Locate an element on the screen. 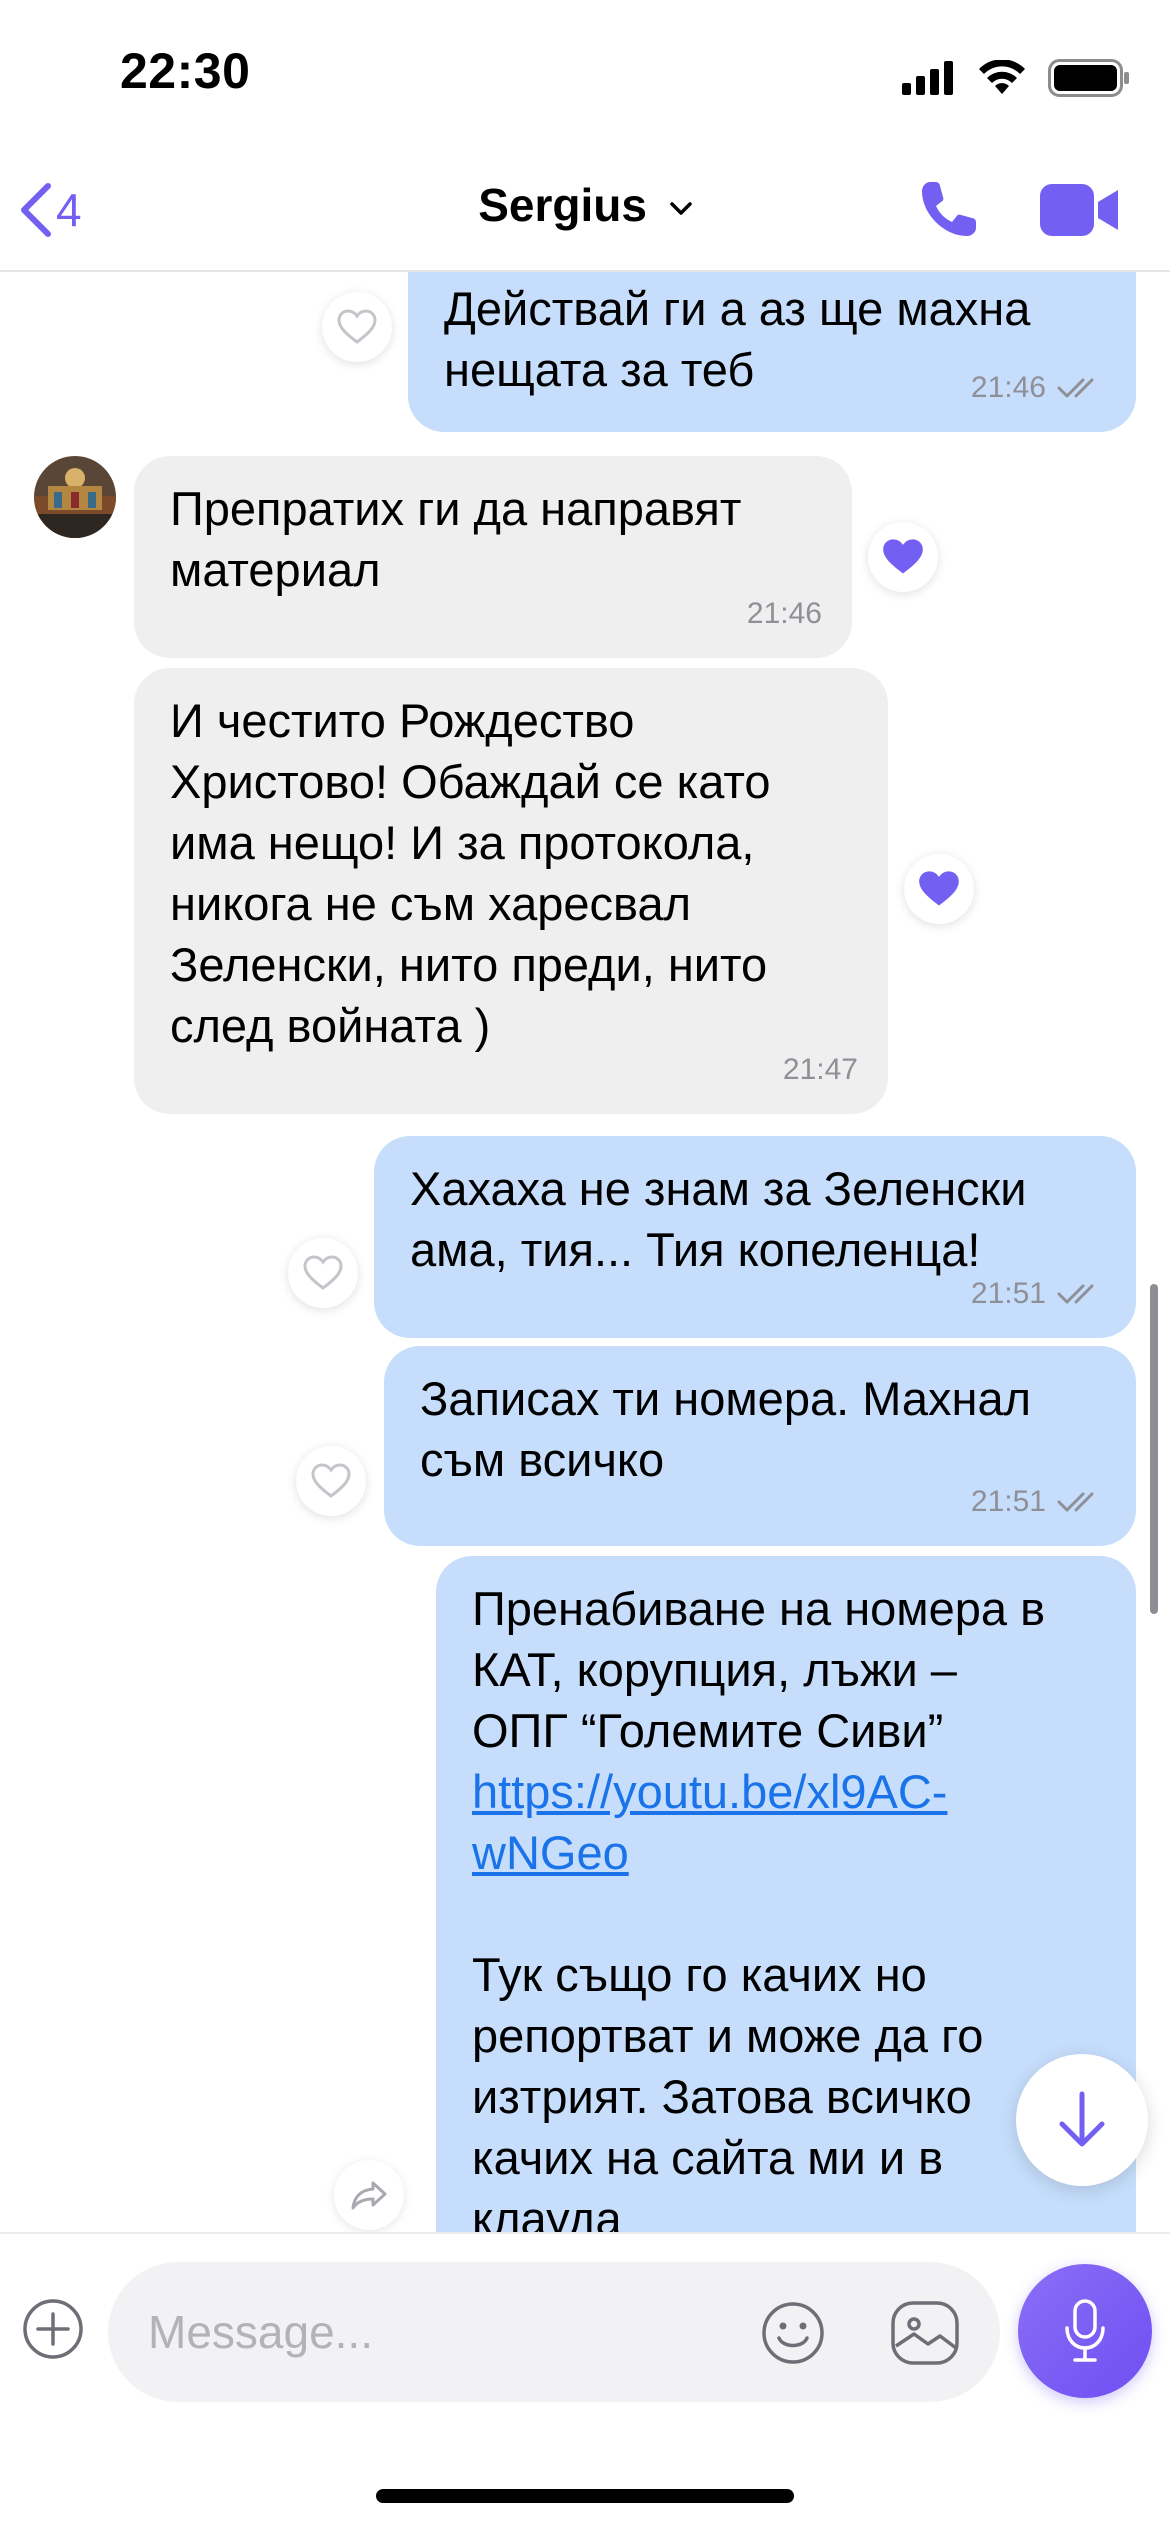 The image size is (1170, 2532). home-indicator is located at coordinates (585, 2496).